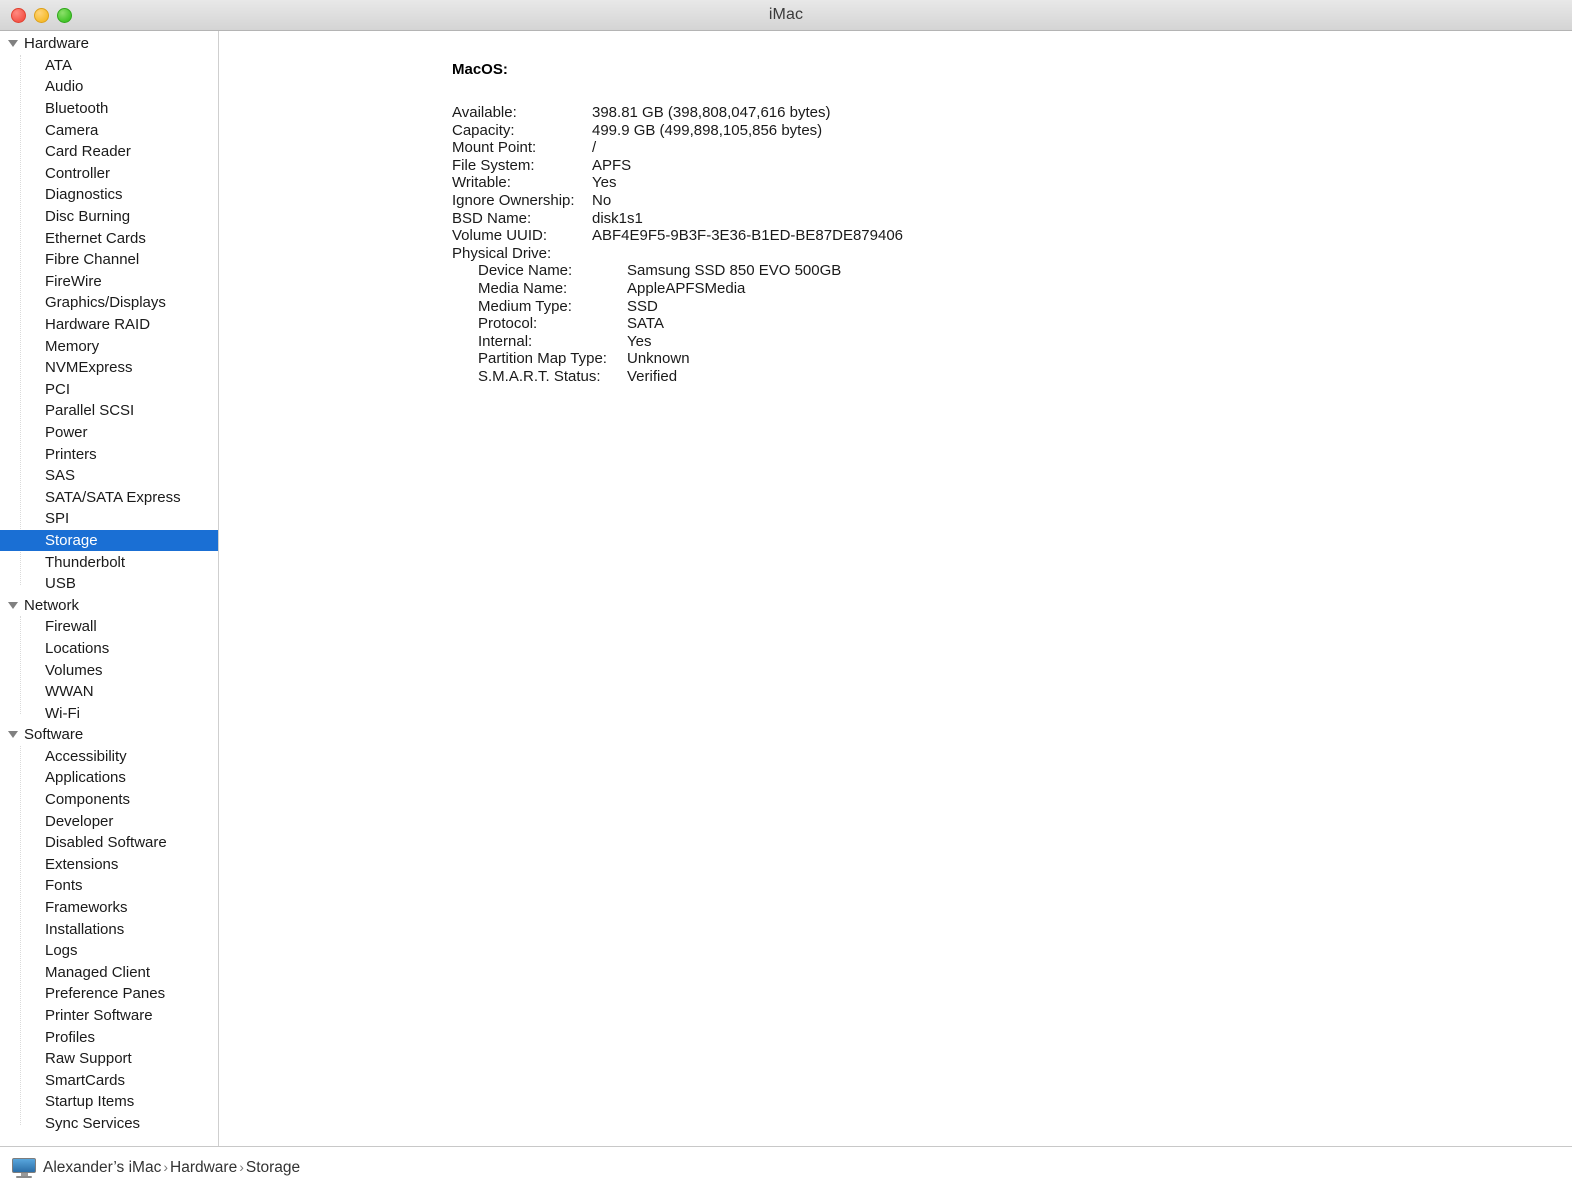  Describe the element at coordinates (64, 886) in the screenshot. I see `sidebar-item-label: Fonts` at that location.